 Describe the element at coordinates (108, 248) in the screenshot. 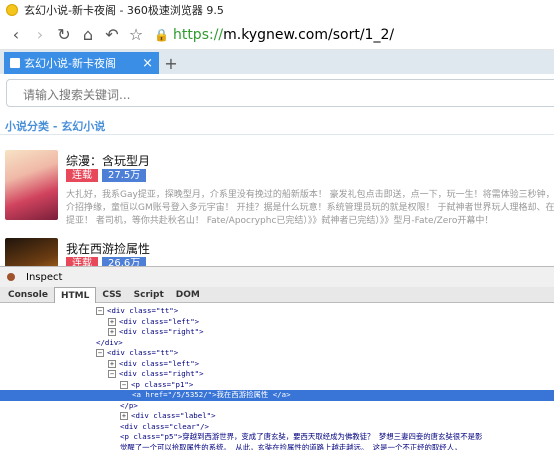

I see `book-title: 我在西游捡属性` at that location.